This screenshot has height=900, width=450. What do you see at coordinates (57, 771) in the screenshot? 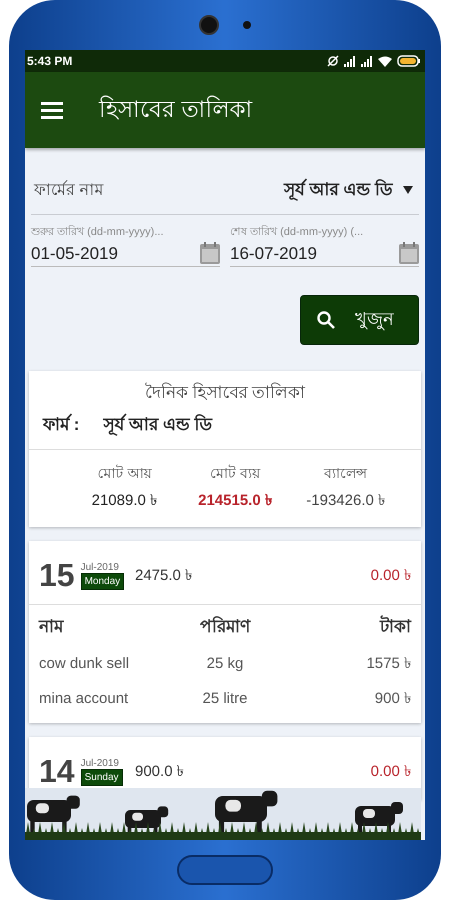
I see `day-number: 14` at bounding box center [57, 771].